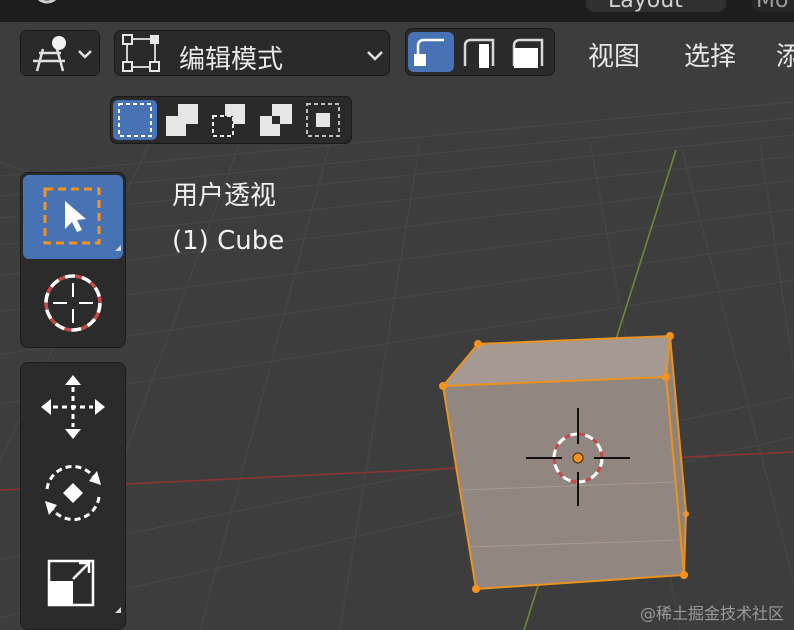 The height and width of the screenshot is (630, 794). What do you see at coordinates (578, 458) in the screenshot?
I see `object-origin` at bounding box center [578, 458].